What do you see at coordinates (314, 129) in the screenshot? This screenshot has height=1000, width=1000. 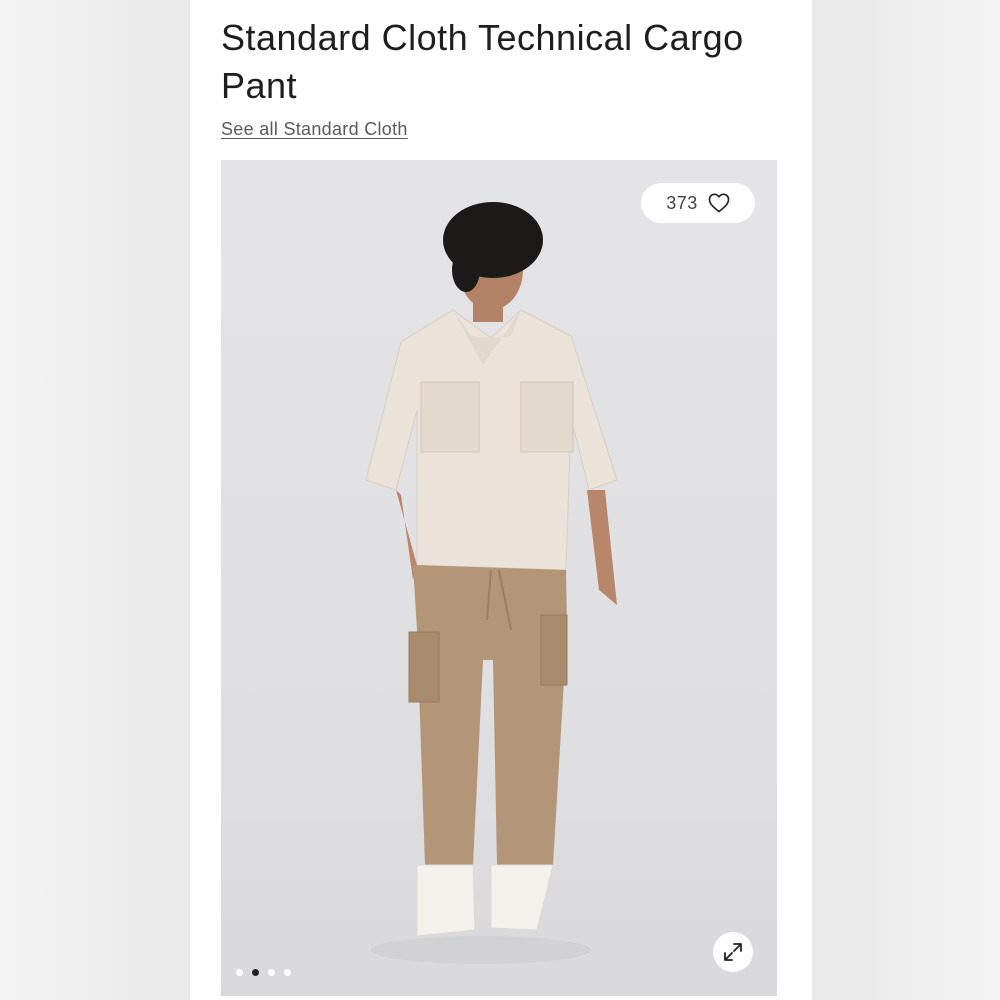 I see `see-all-brand-link: See all Standard Cloth` at bounding box center [314, 129].